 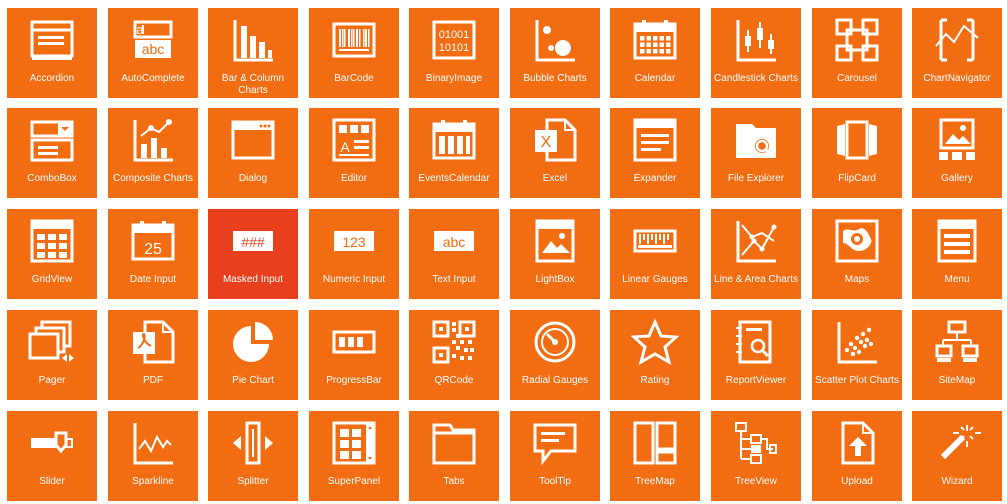 What do you see at coordinates (52, 342) in the screenshot?
I see `pager-icon` at bounding box center [52, 342].